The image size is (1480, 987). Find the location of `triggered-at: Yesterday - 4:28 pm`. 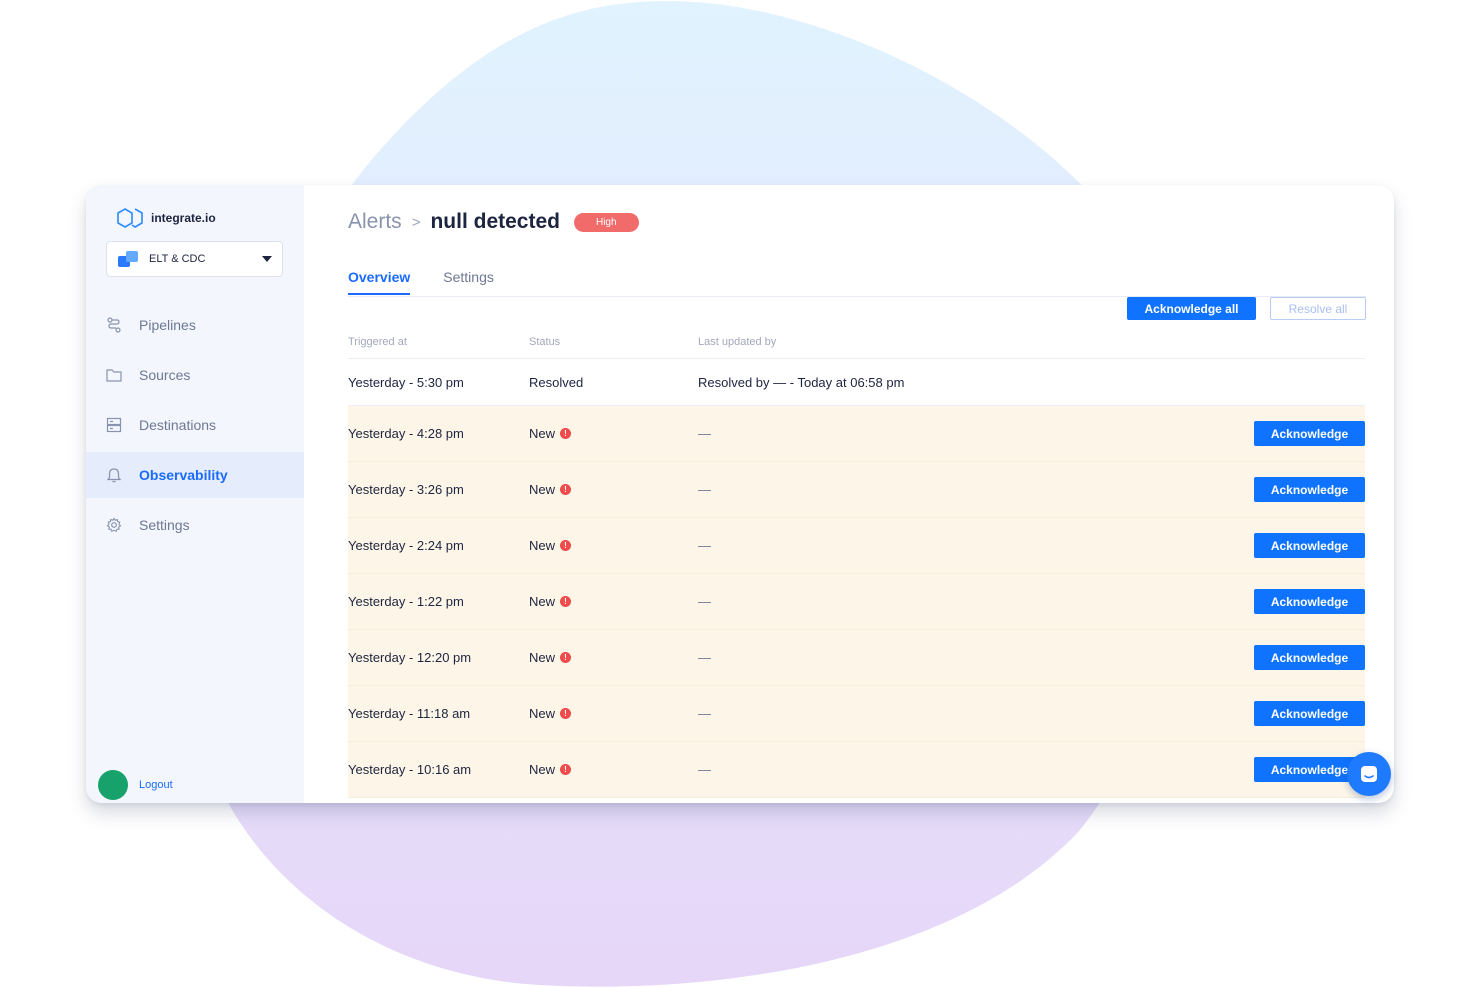

triggered-at: Yesterday - 4:28 pm is located at coordinates (406, 433).